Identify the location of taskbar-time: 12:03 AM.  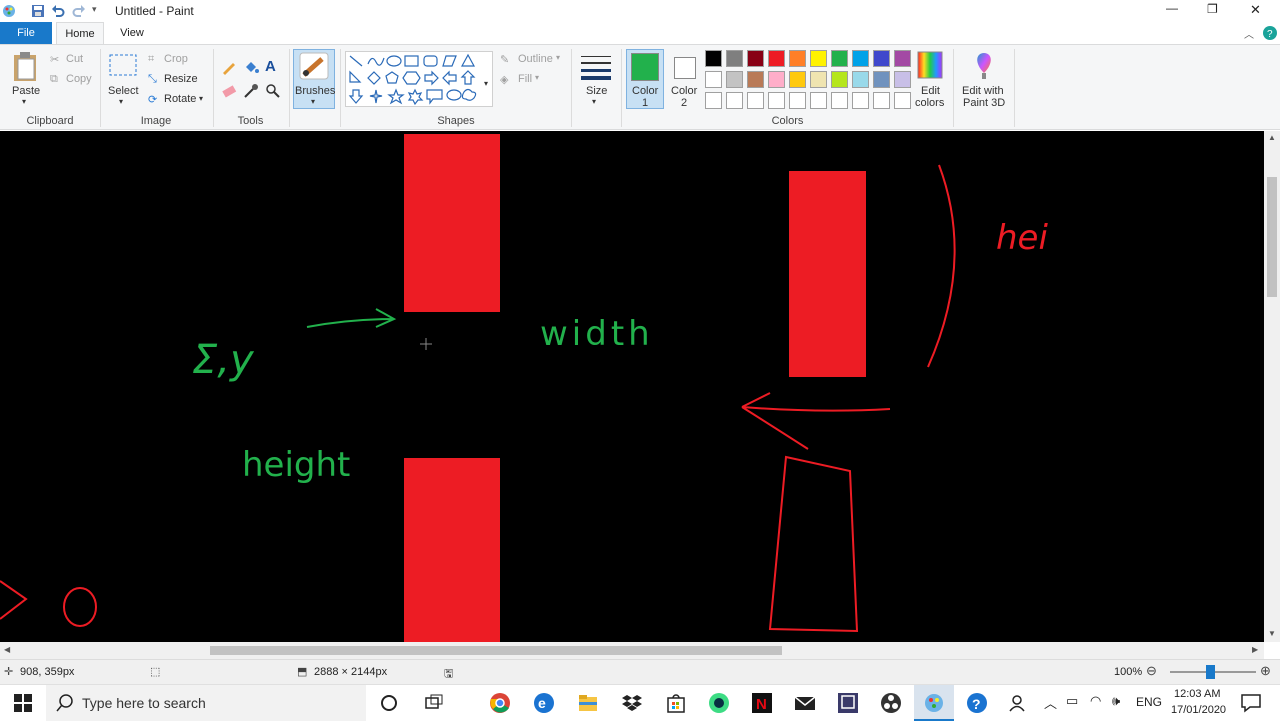
(1197, 694).